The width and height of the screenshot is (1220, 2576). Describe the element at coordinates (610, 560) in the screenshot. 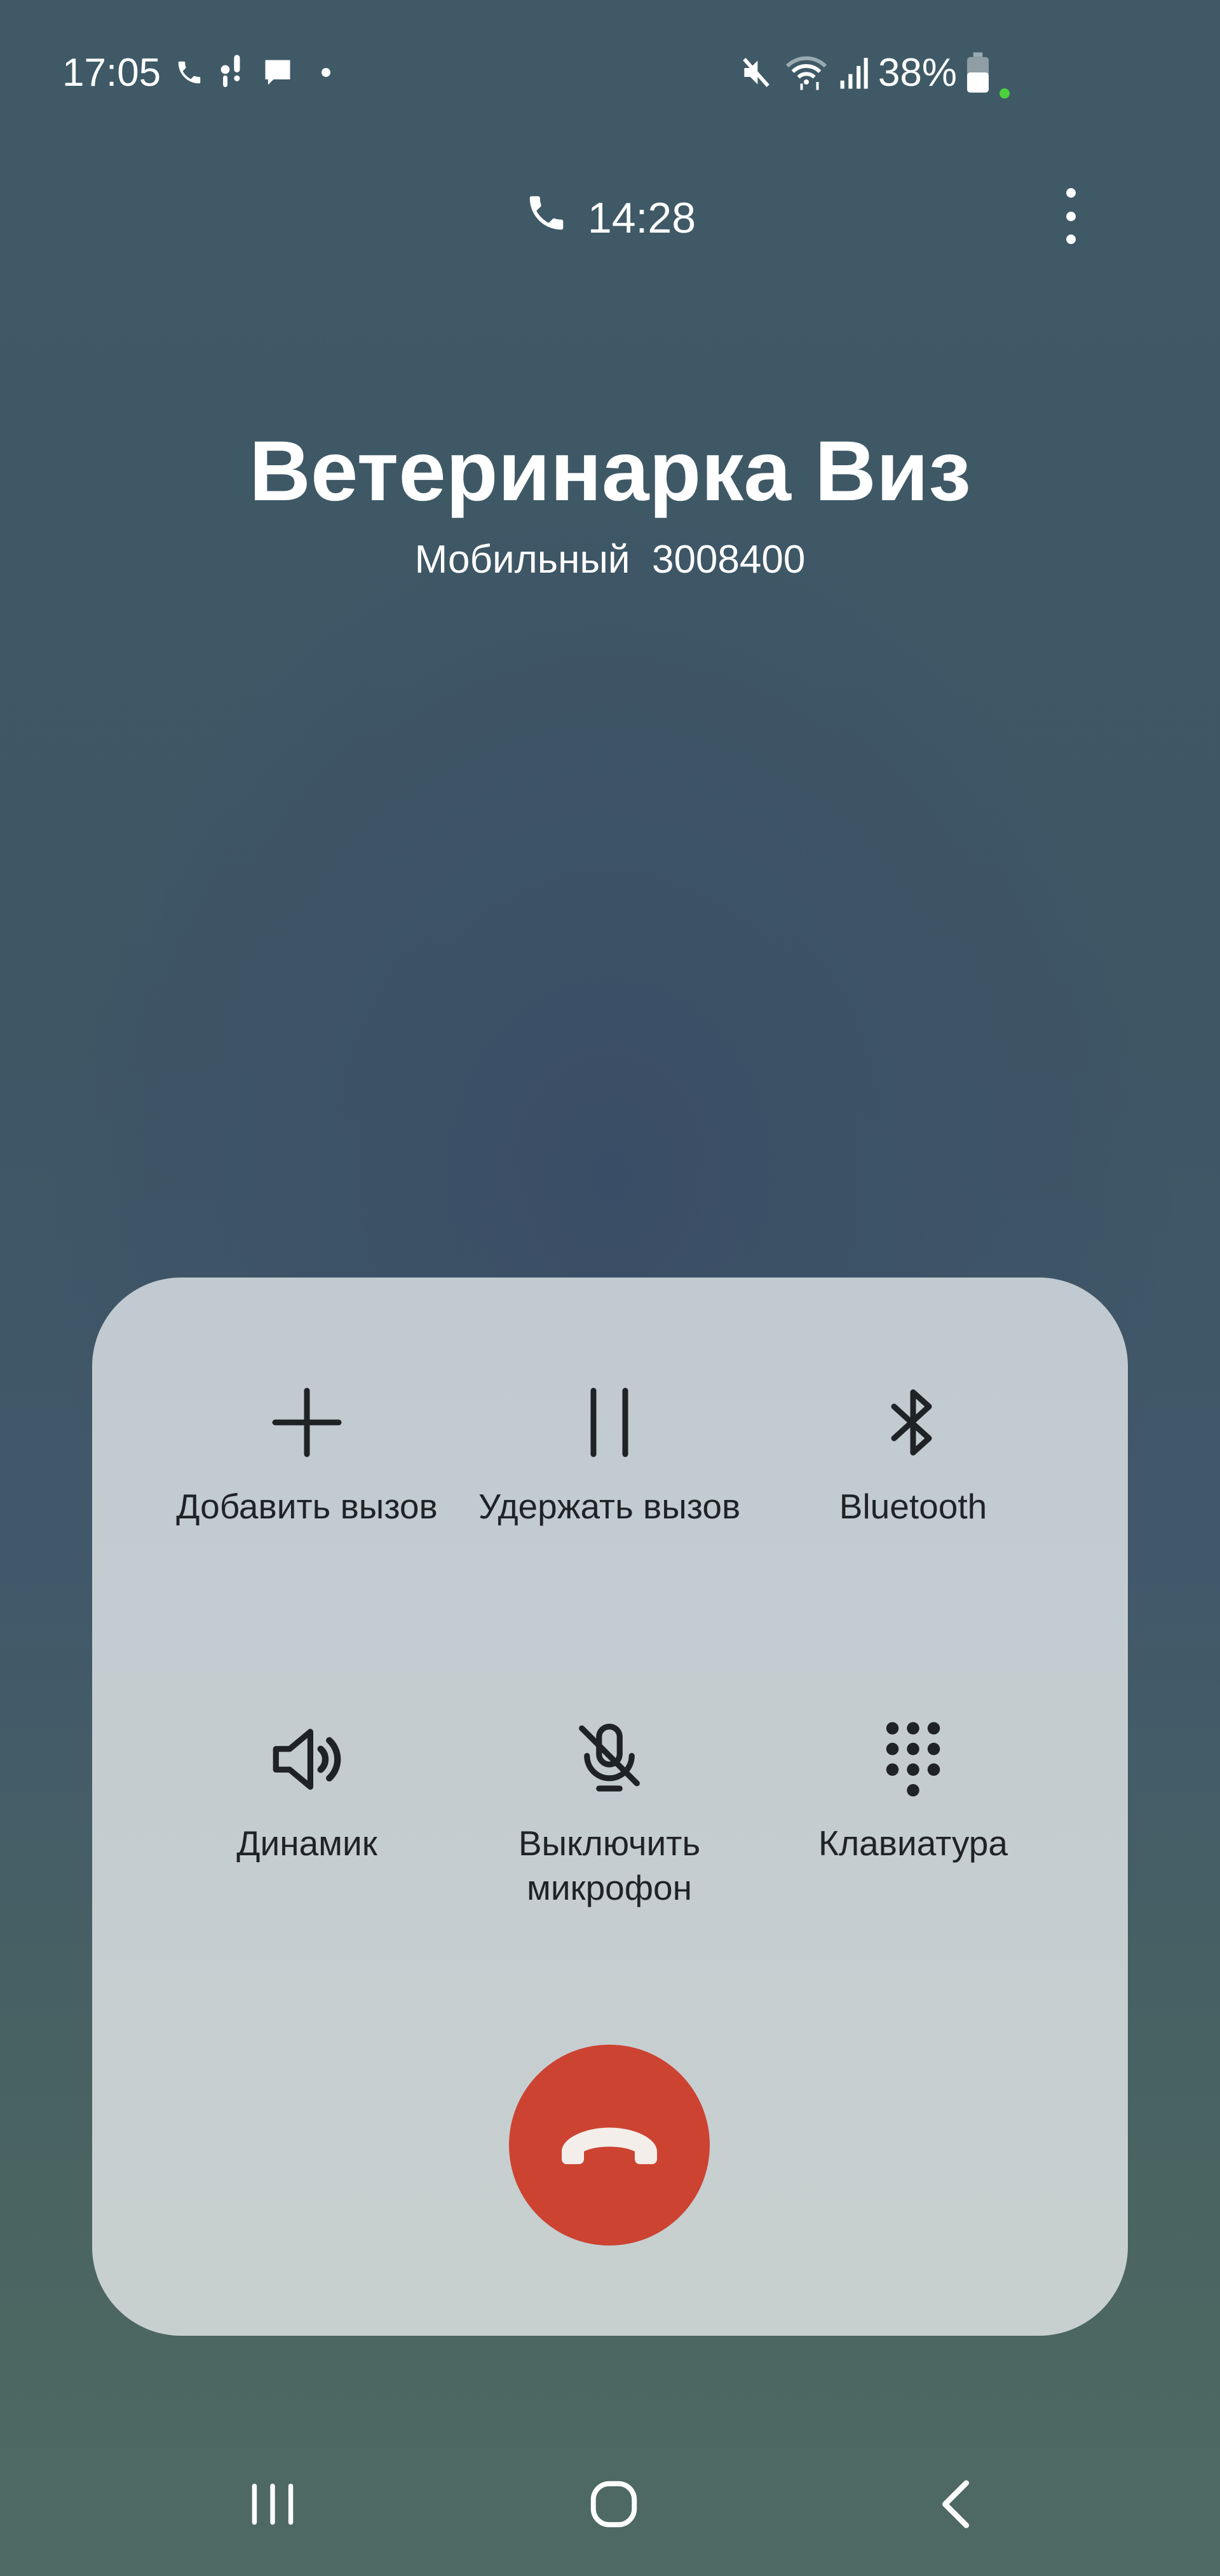

I see `contact-number: Мобильный 3008400` at that location.